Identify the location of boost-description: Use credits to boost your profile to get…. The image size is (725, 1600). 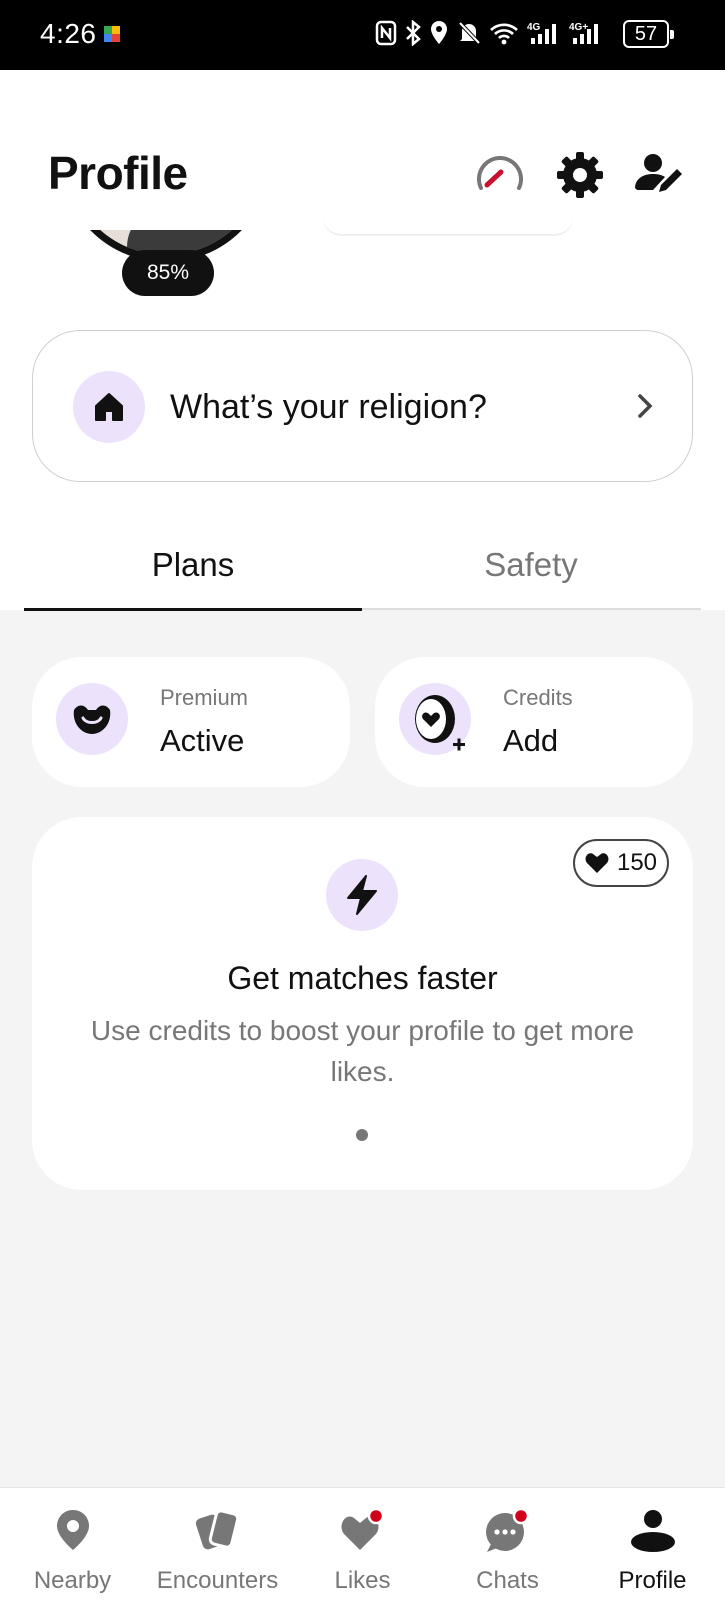
(362, 1051).